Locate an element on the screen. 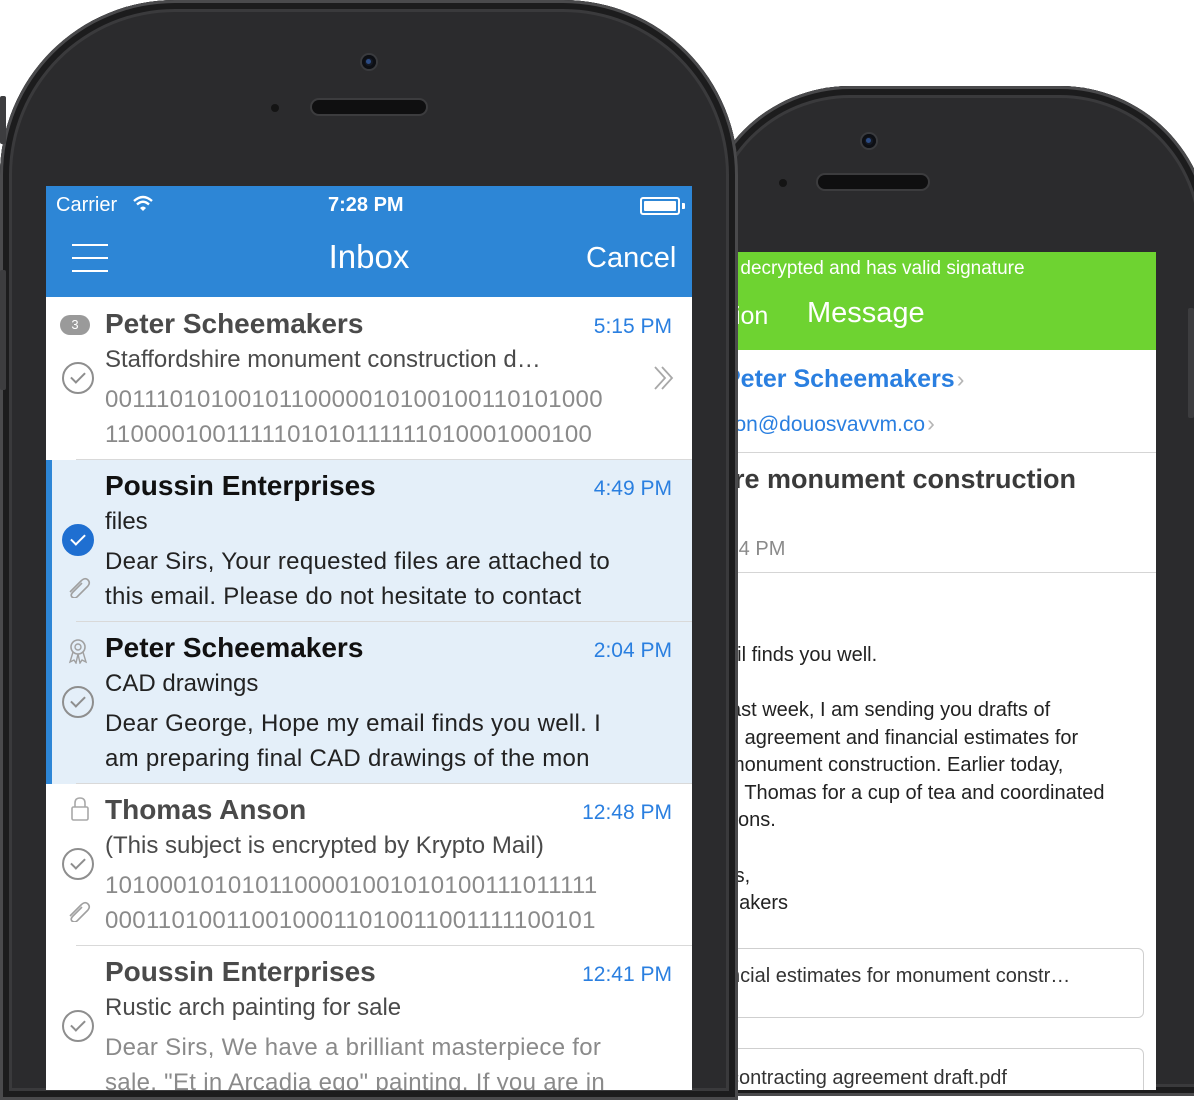  message-time: 2:04 PM is located at coordinates (632, 650).